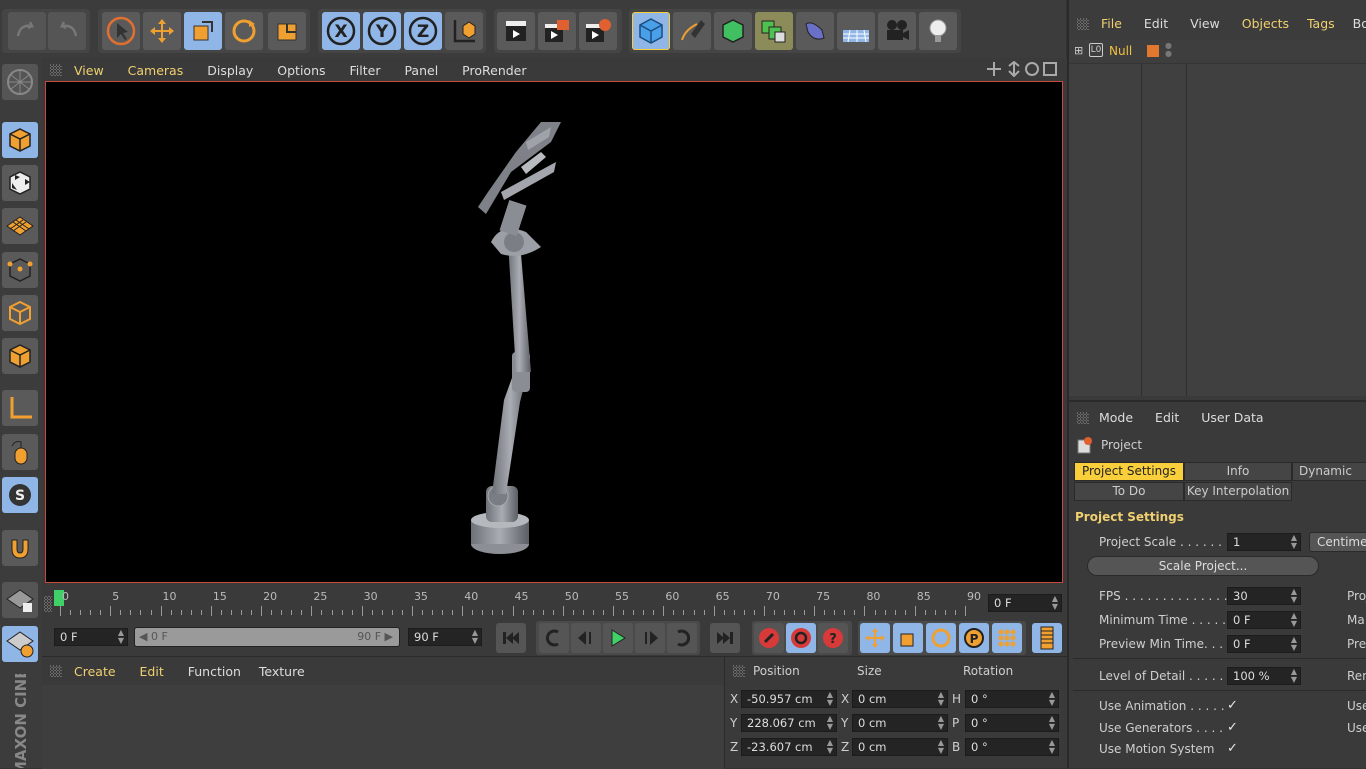 Image resolution: width=1366 pixels, height=769 pixels. I want to click on play-forward-icon, so click(618, 638).